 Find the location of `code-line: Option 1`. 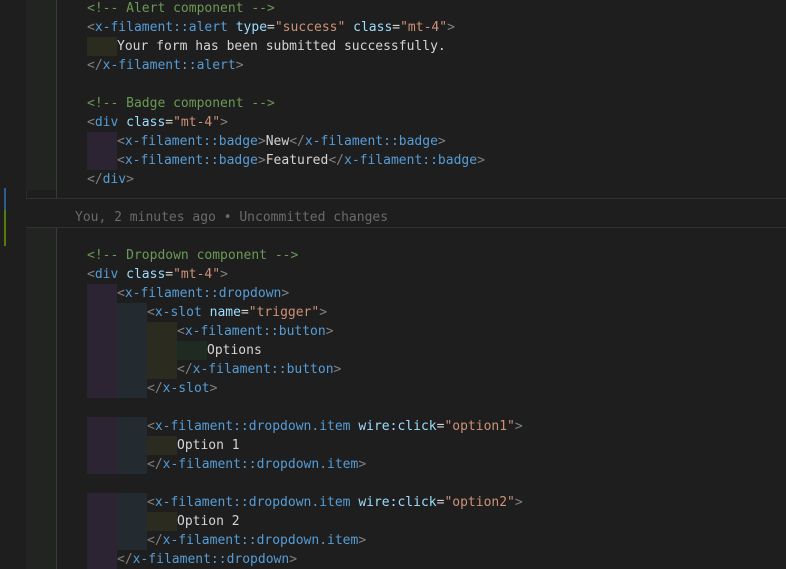

code-line: Option 1 is located at coordinates (163, 445).